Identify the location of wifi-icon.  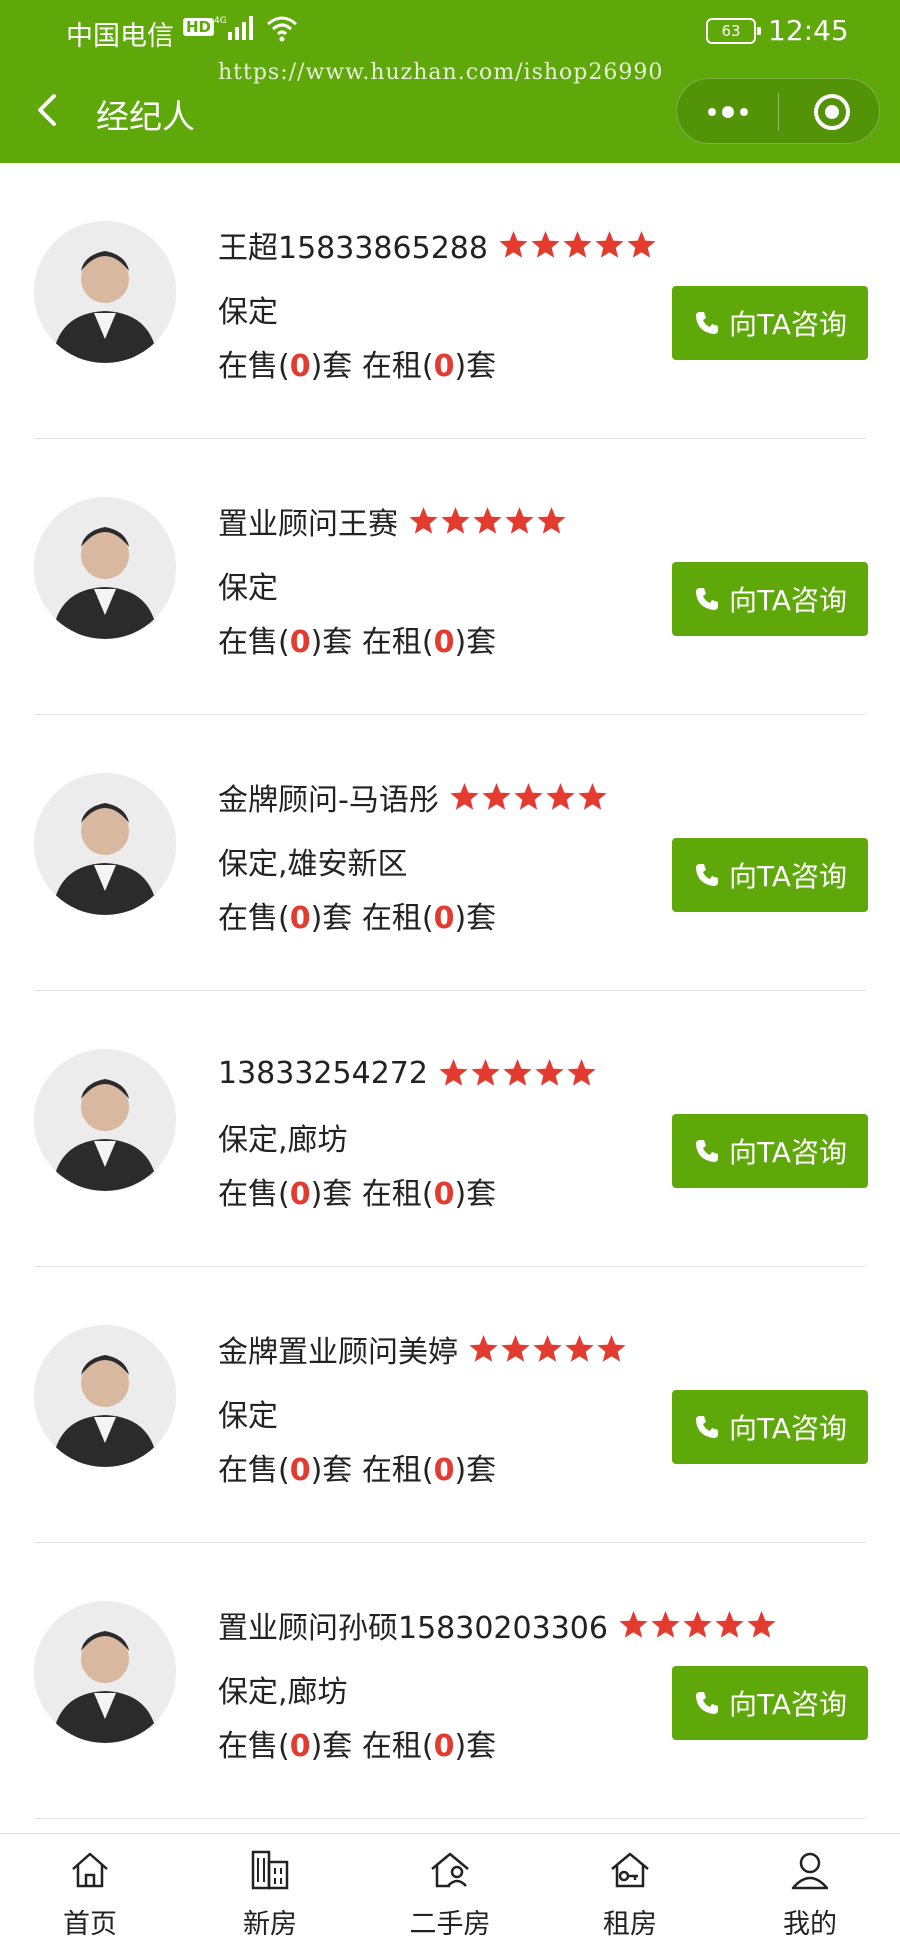
(282, 29).